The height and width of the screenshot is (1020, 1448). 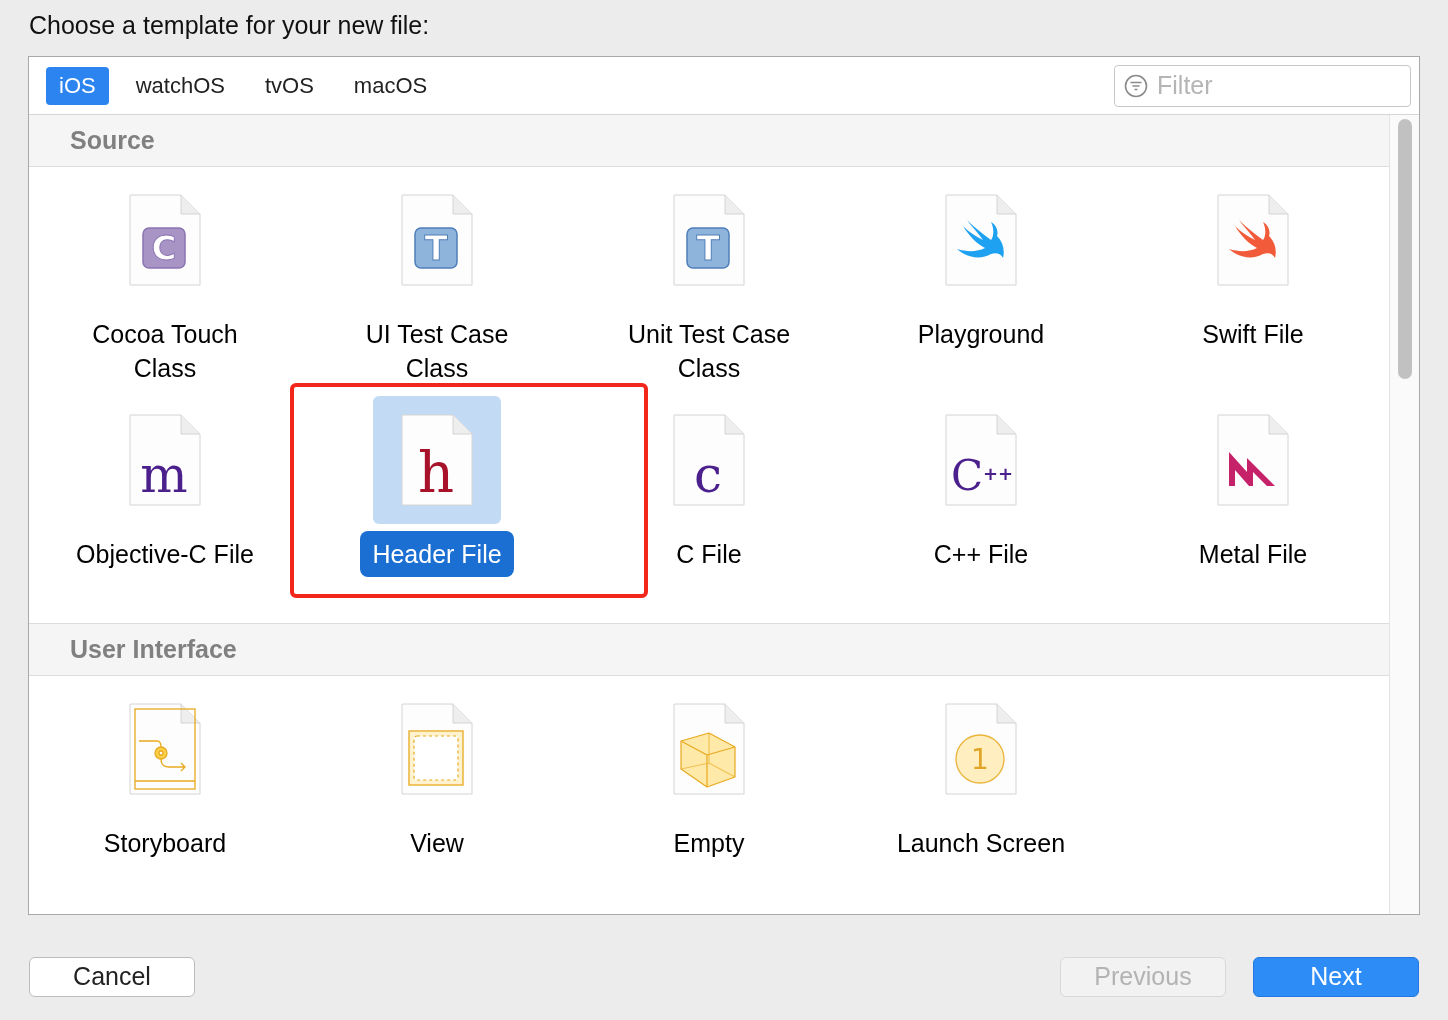 I want to click on template-label: Empty, so click(x=709, y=843).